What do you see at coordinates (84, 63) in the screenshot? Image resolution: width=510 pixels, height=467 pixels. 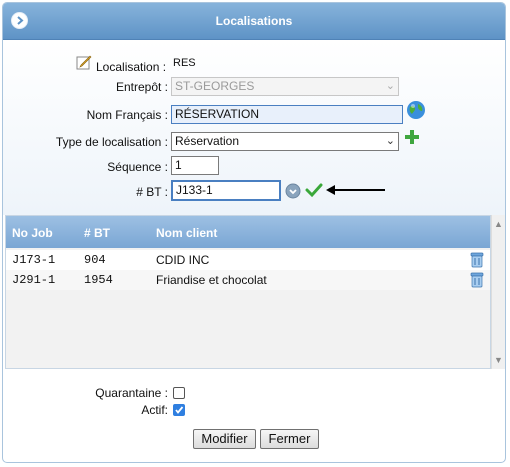 I see `edit-icon` at bounding box center [84, 63].